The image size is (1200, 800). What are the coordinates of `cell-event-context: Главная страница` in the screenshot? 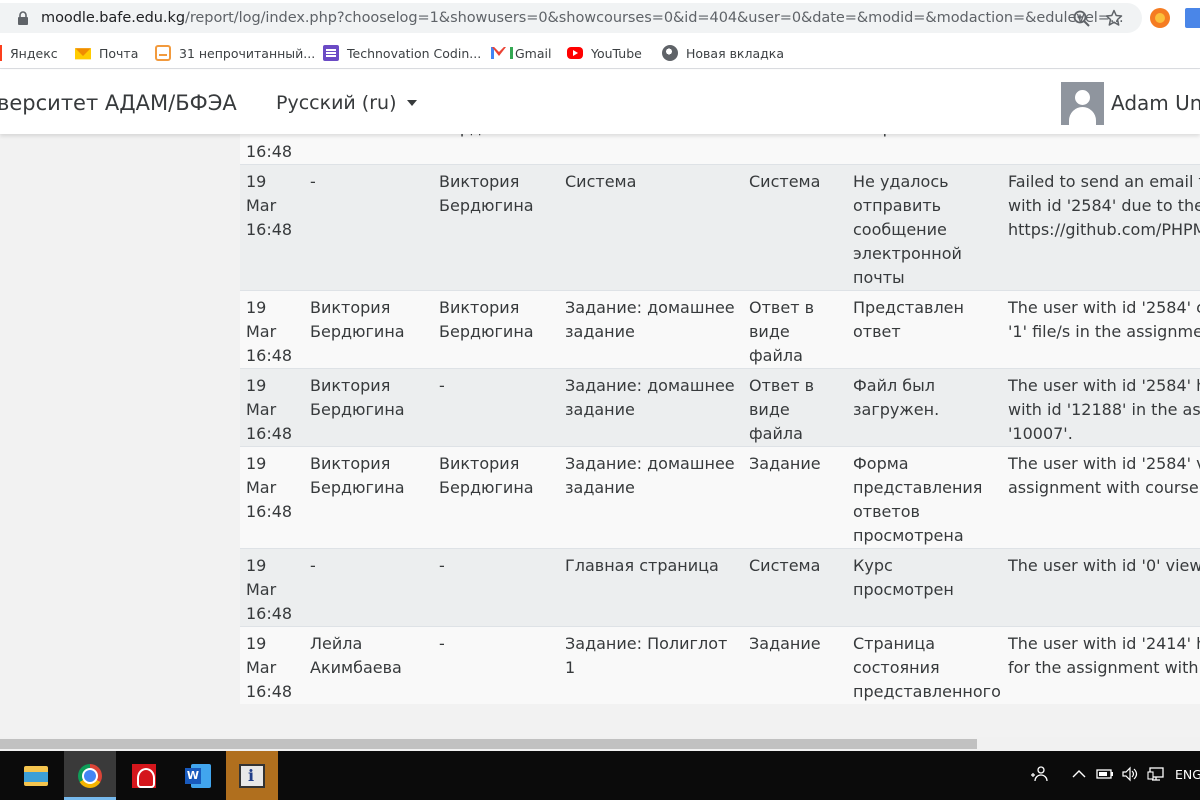 It's located at (651, 587).